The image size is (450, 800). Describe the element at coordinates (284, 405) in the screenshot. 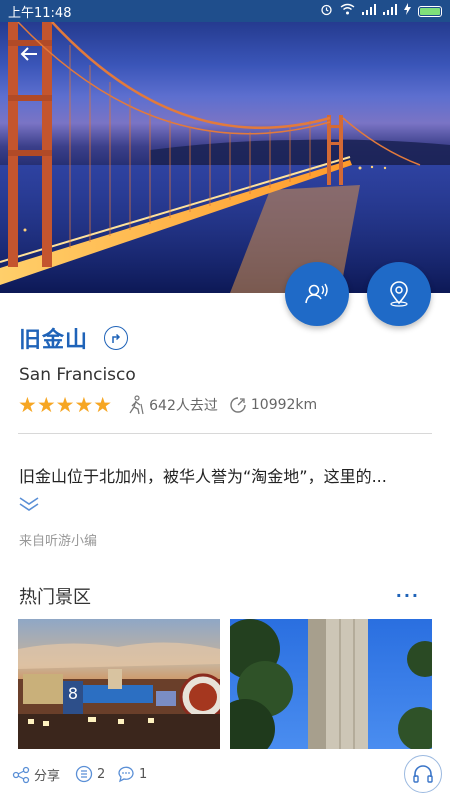

I see `distance-text: 10992km` at that location.